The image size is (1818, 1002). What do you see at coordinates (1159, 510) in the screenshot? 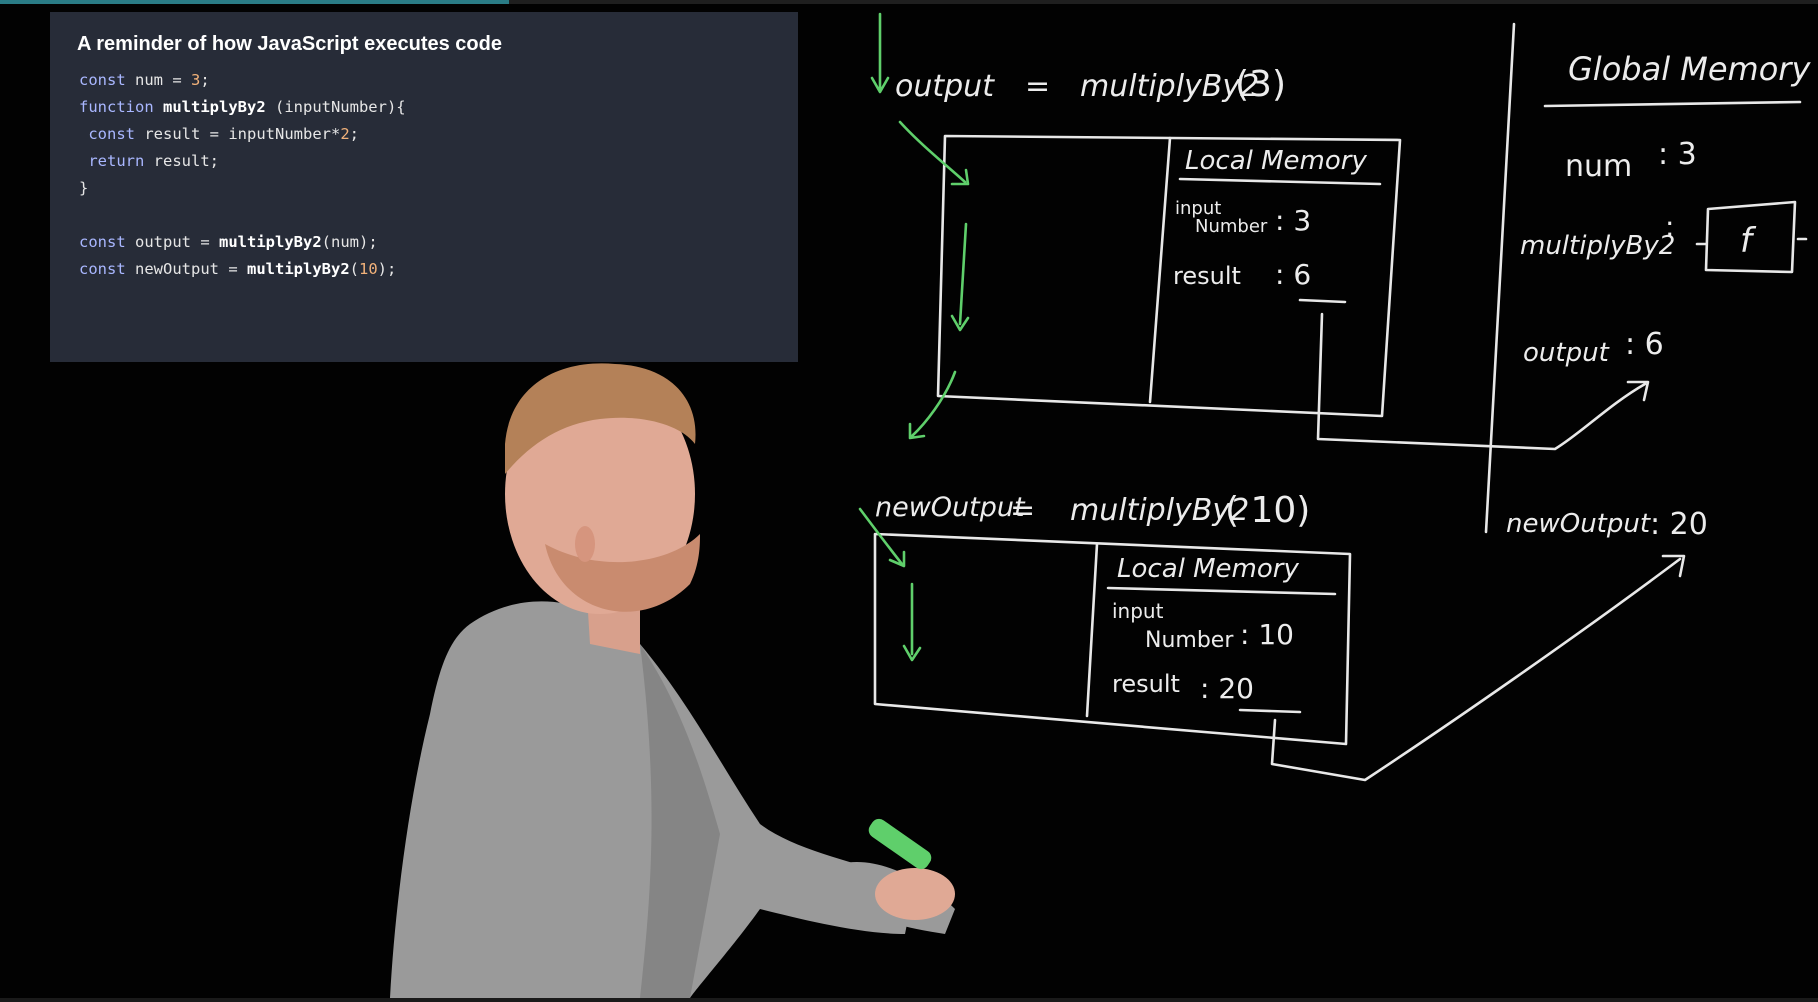
I see `call-2-fn: multiplyBy2` at bounding box center [1159, 510].